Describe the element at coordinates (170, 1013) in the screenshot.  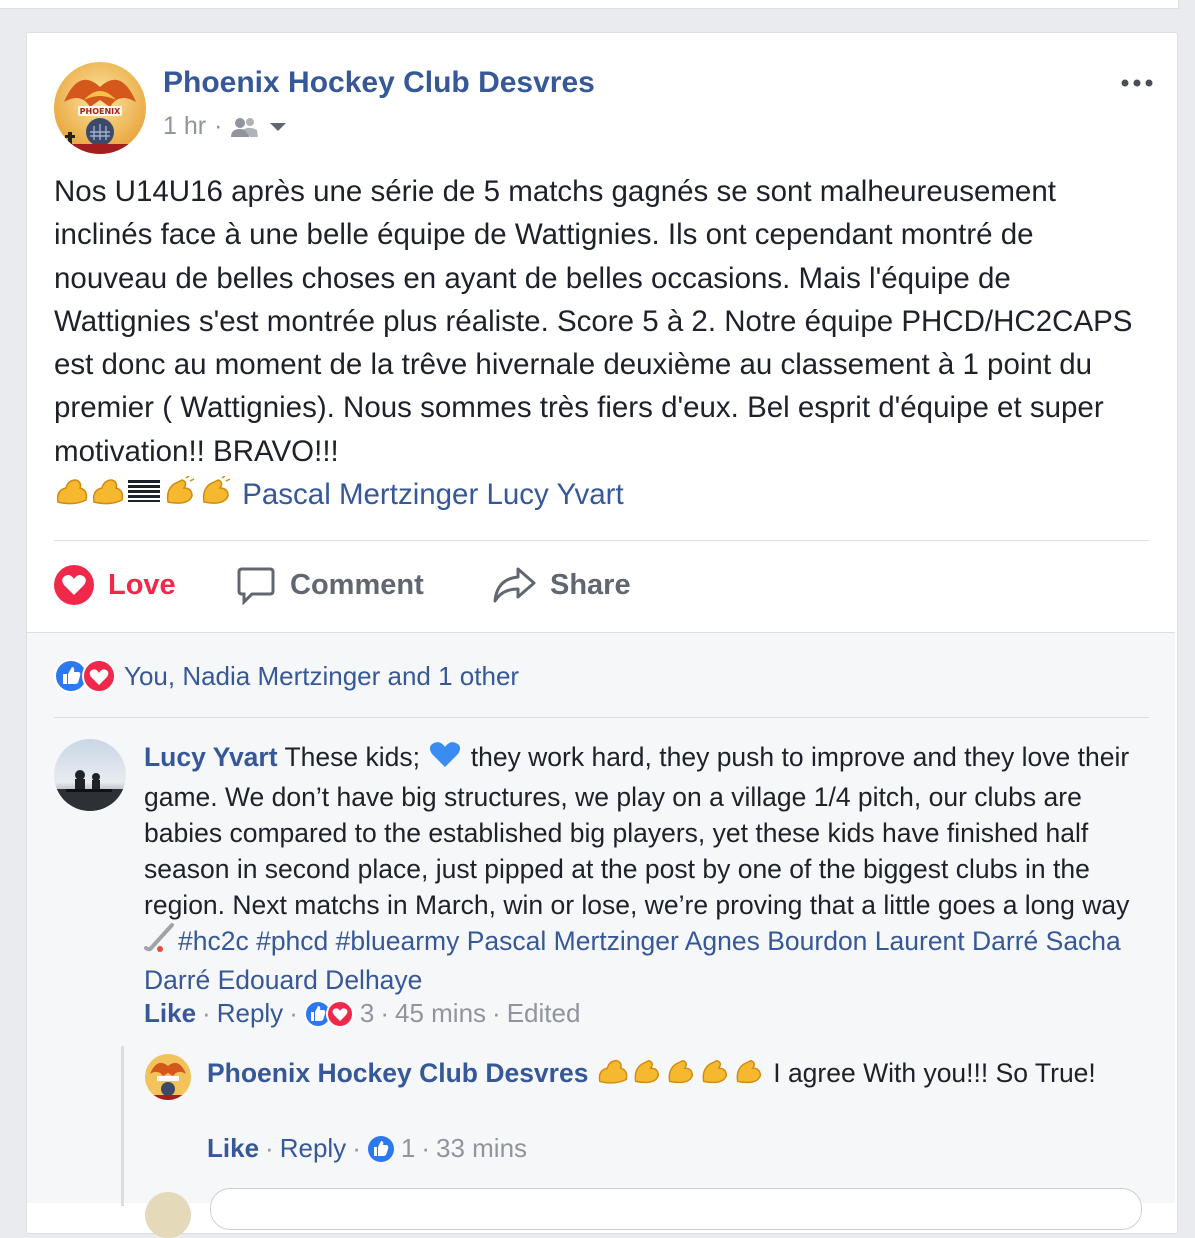
I see `comment-like-button: Like` at that location.